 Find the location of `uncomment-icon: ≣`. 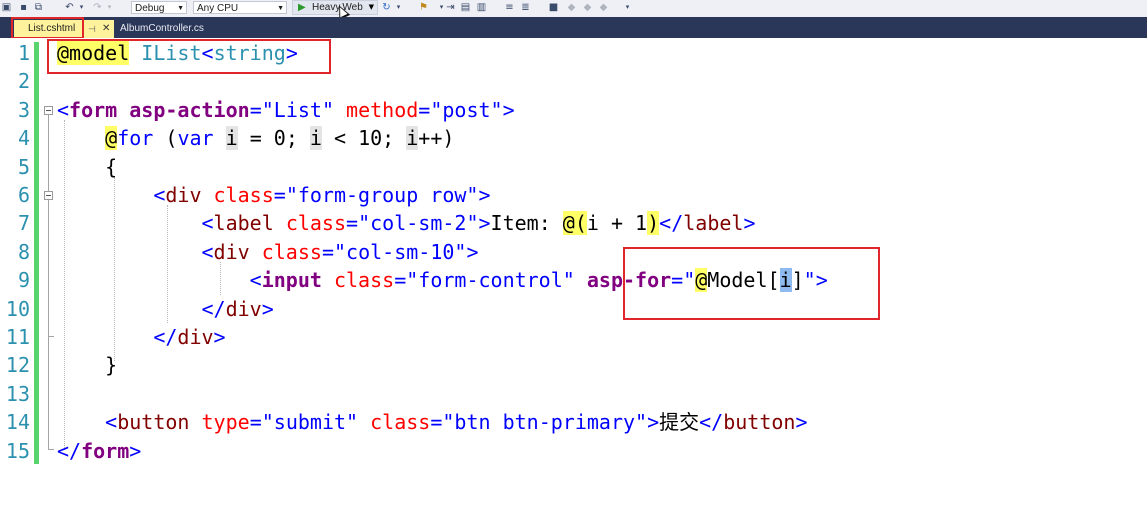

uncomment-icon: ≣ is located at coordinates (525, 7).